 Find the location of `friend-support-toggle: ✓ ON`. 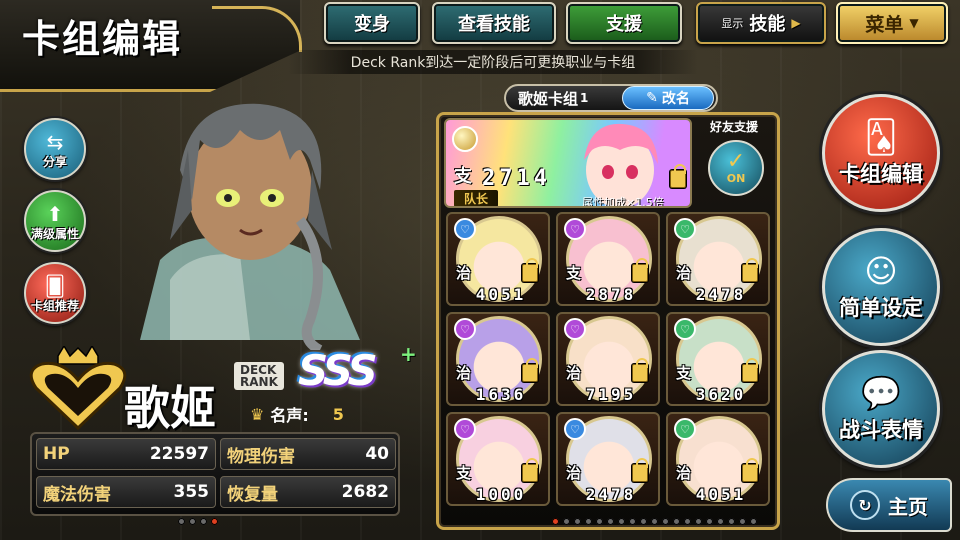

friend-support-toggle: ✓ ON is located at coordinates (736, 168).